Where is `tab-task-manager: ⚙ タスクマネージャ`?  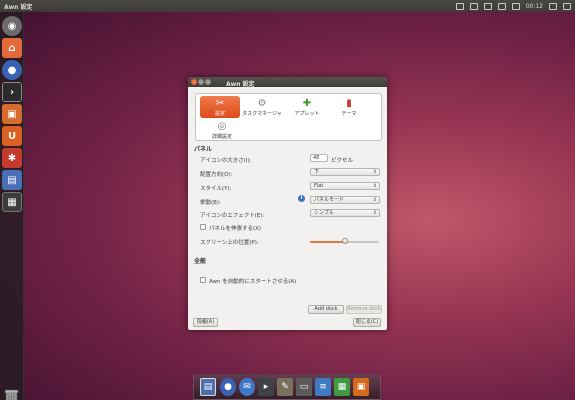
tab-task-manager: ⚙ タスクマネージャ is located at coordinates (262, 107).